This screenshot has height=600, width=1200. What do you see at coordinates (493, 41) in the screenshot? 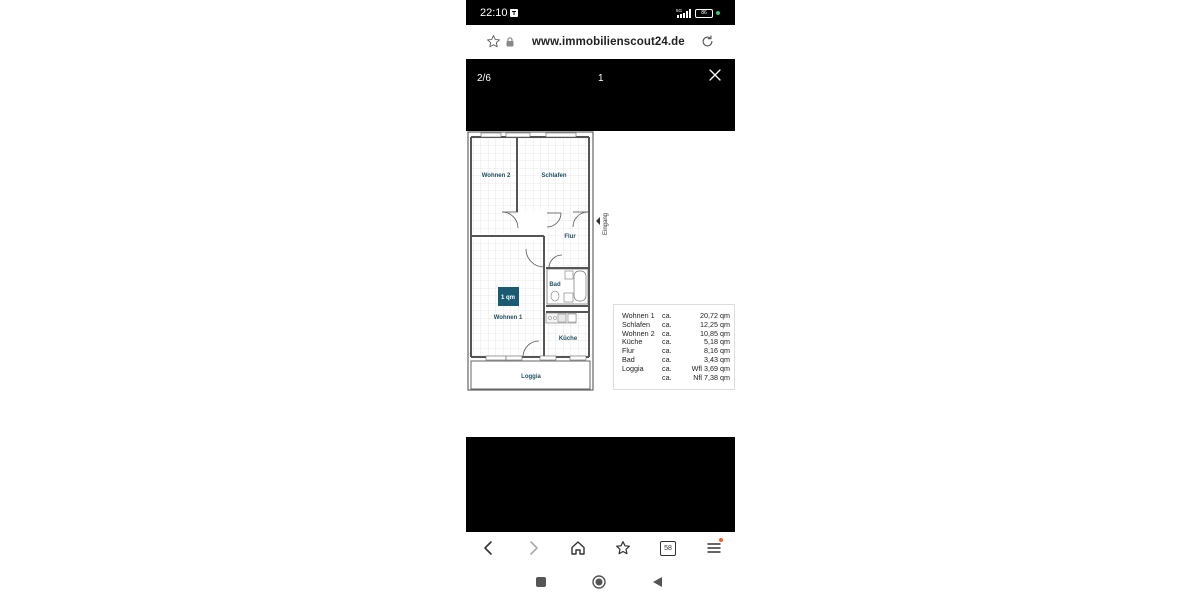
I see `bookmark-star-icon` at bounding box center [493, 41].